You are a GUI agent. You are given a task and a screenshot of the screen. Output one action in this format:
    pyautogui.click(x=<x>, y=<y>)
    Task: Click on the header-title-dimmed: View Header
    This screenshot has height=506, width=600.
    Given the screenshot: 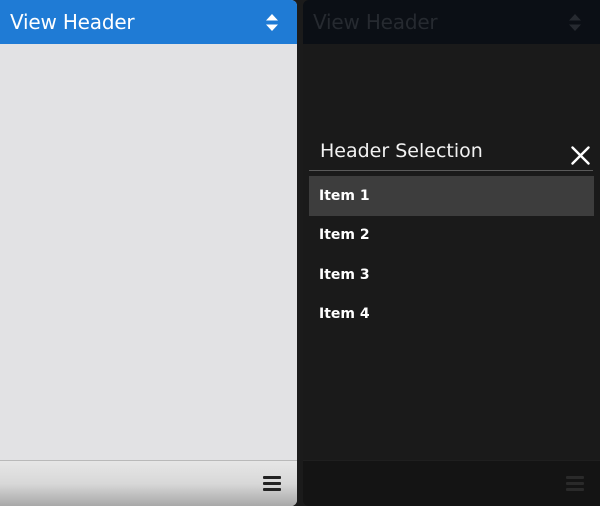 What is the action you would take?
    pyautogui.click(x=375, y=22)
    